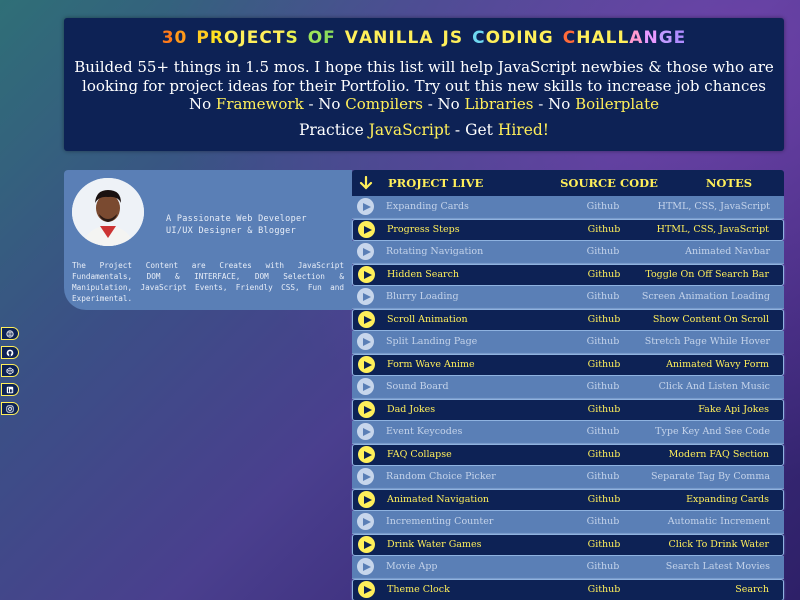 Image resolution: width=800 pixels, height=600 pixels. What do you see at coordinates (461, 589) in the screenshot?
I see `project-live-link: Theme Clock` at bounding box center [461, 589].